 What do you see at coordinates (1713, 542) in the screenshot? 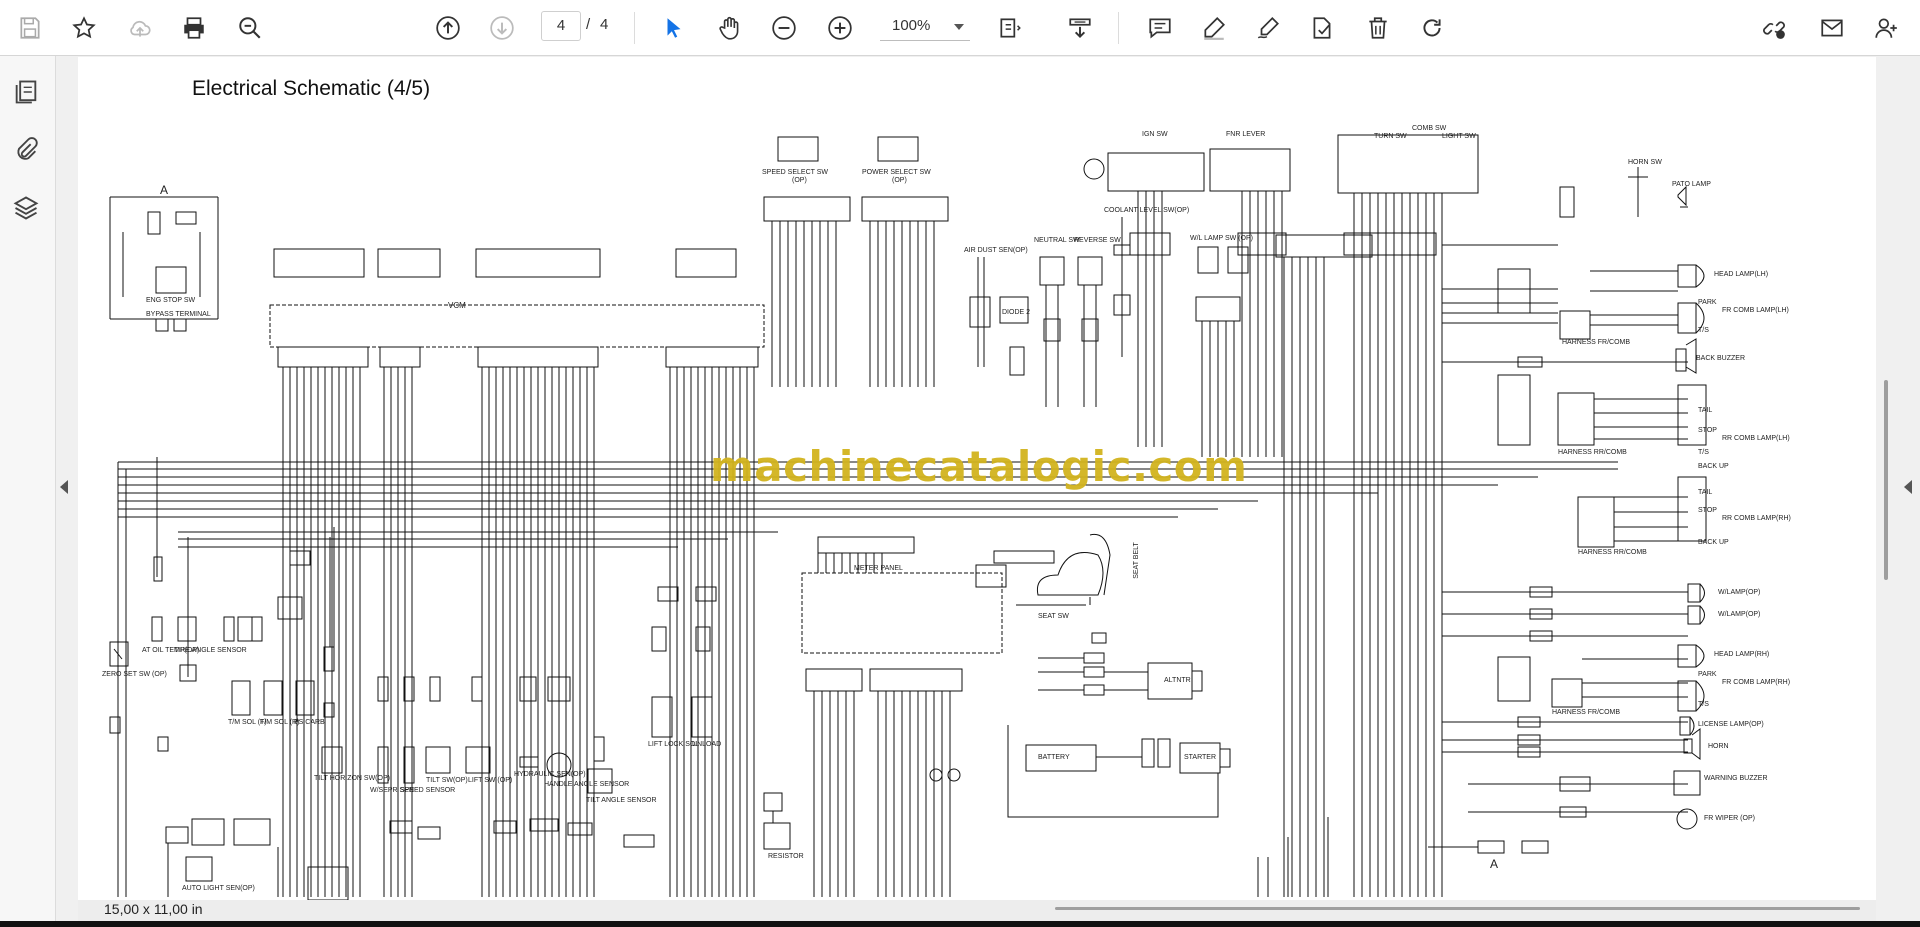
I see `back-up-label-2: BACK UP` at bounding box center [1713, 542].